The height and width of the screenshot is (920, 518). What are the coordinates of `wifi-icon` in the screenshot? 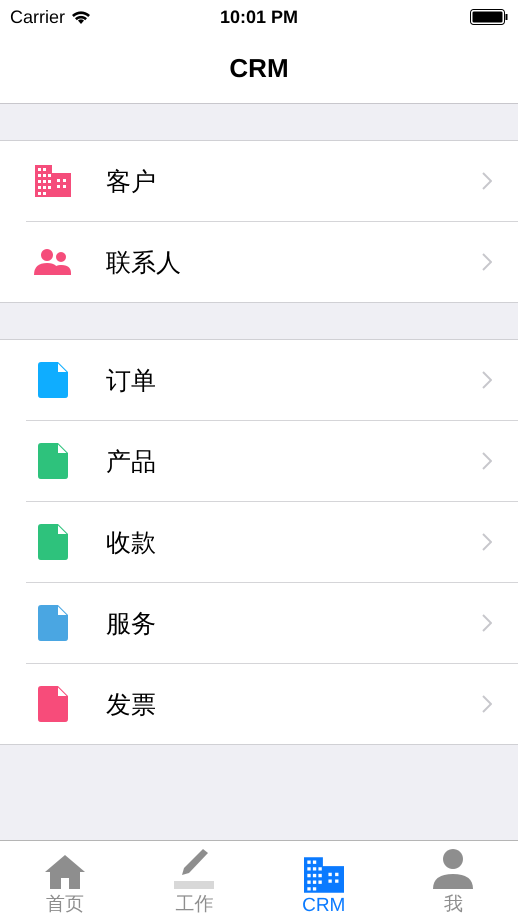 It's located at (81, 17).